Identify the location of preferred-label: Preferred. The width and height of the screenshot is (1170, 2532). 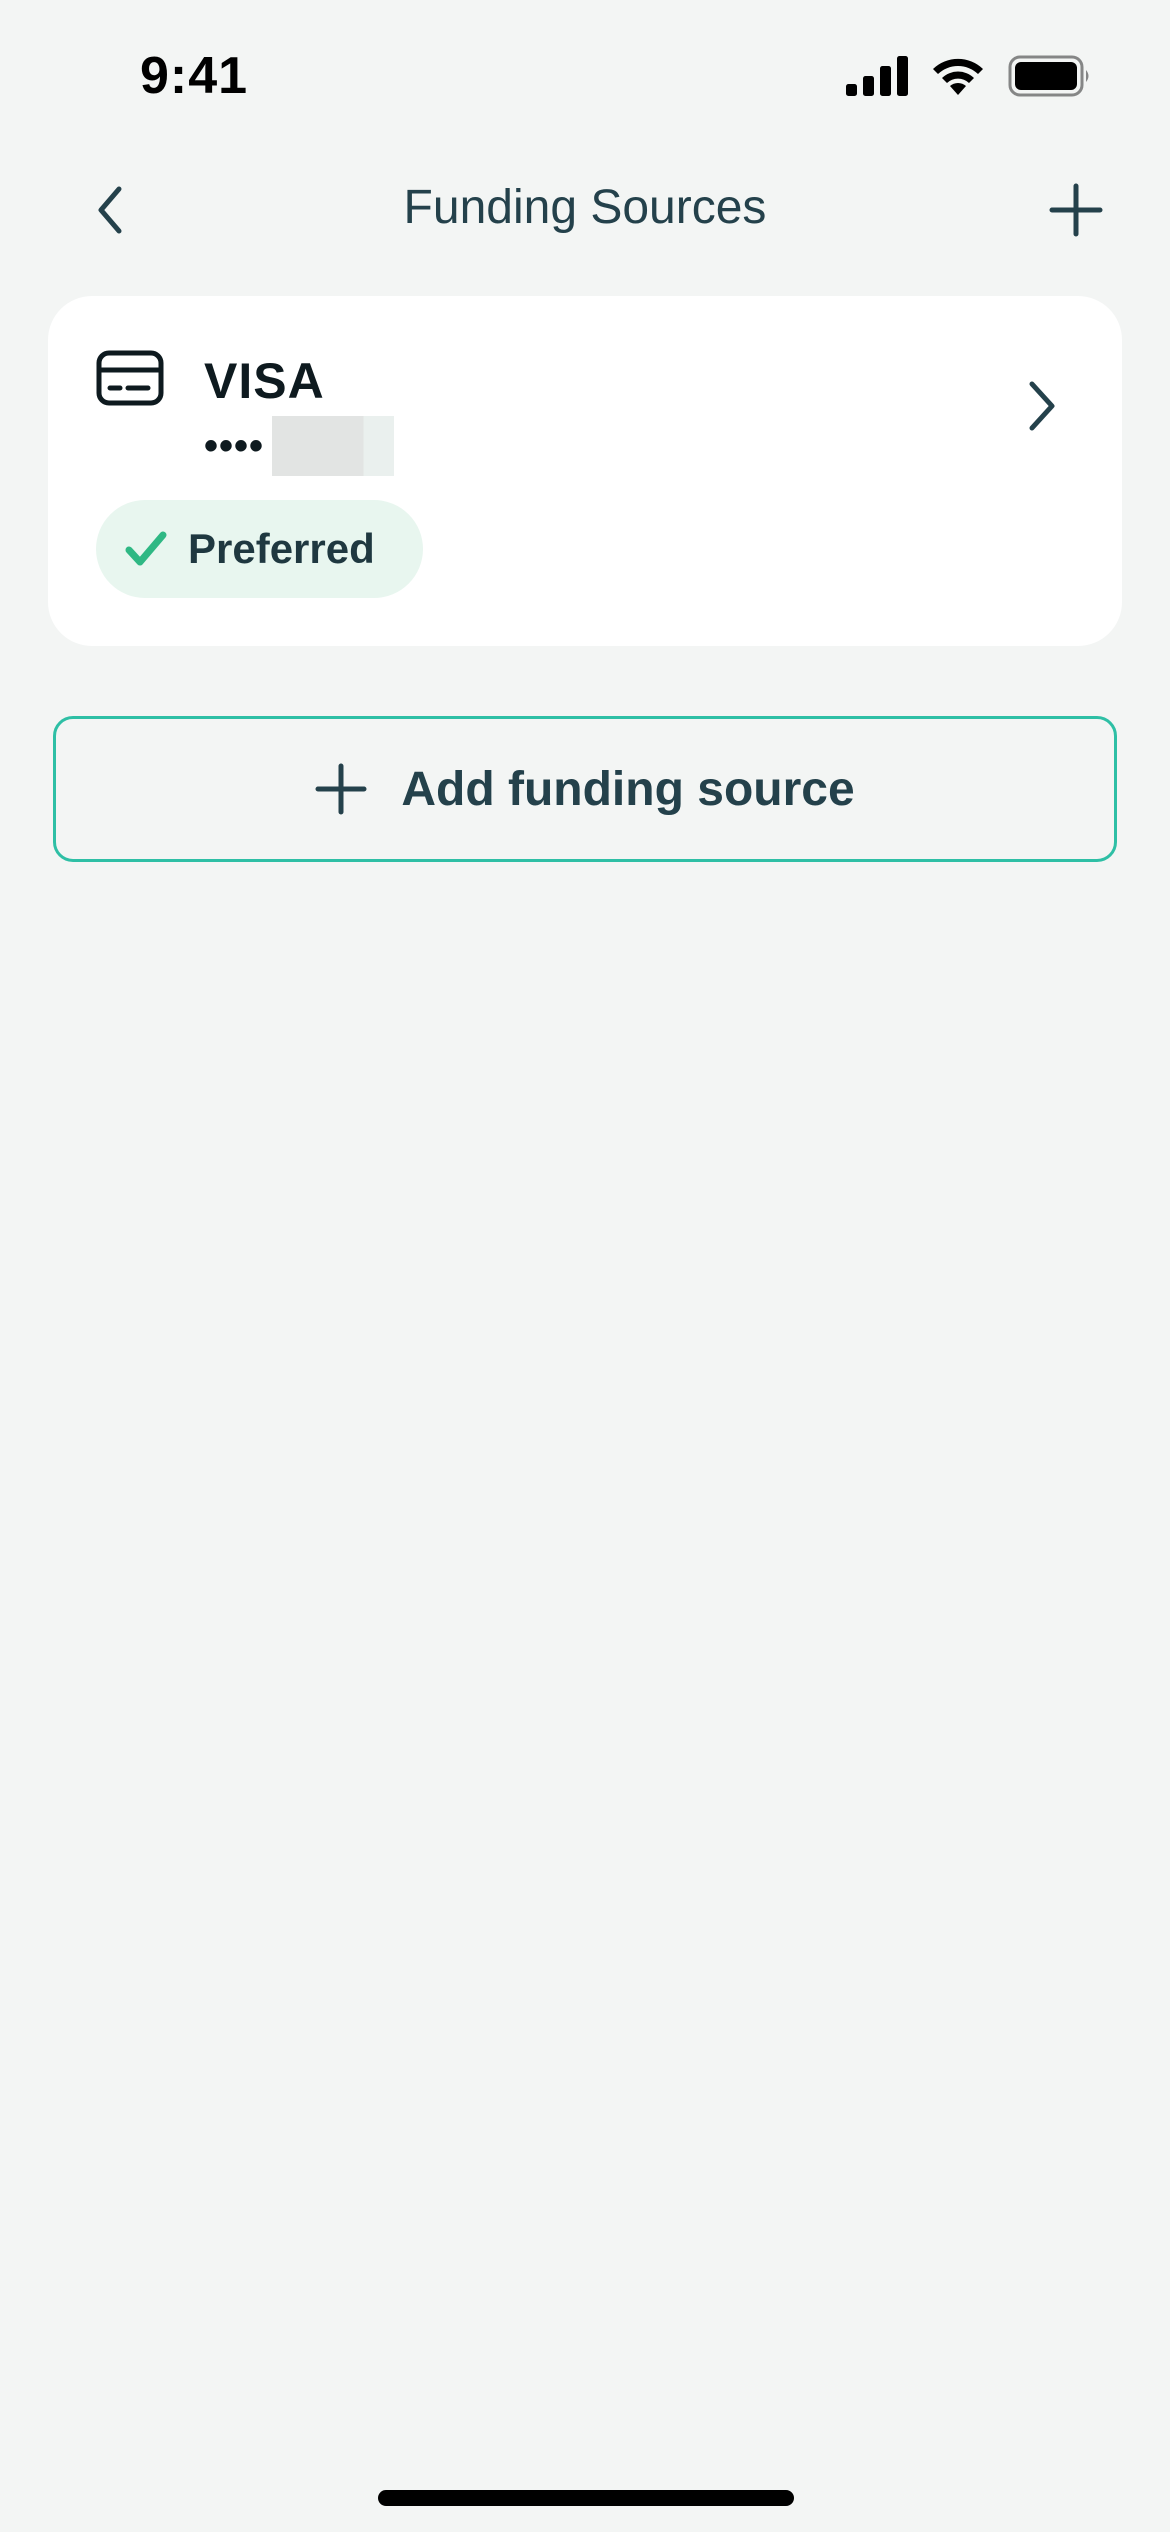
(281, 548).